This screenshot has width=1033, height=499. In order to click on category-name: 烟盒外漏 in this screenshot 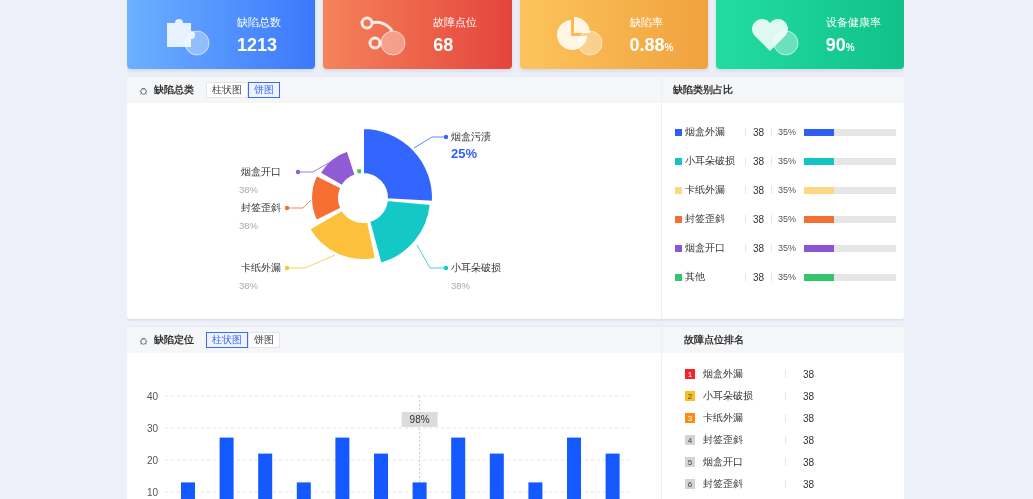, I will do `click(705, 132)`.